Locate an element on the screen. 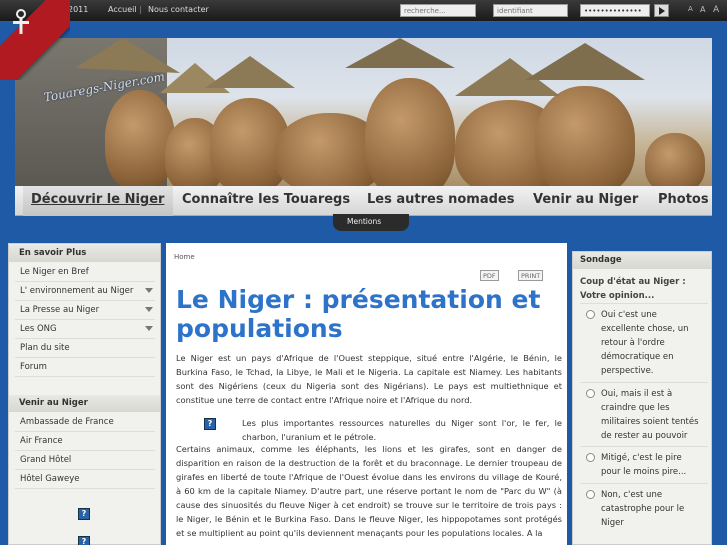 The image size is (727, 545). sidebar-item-label: Le Niger en Bref is located at coordinates (54, 272).